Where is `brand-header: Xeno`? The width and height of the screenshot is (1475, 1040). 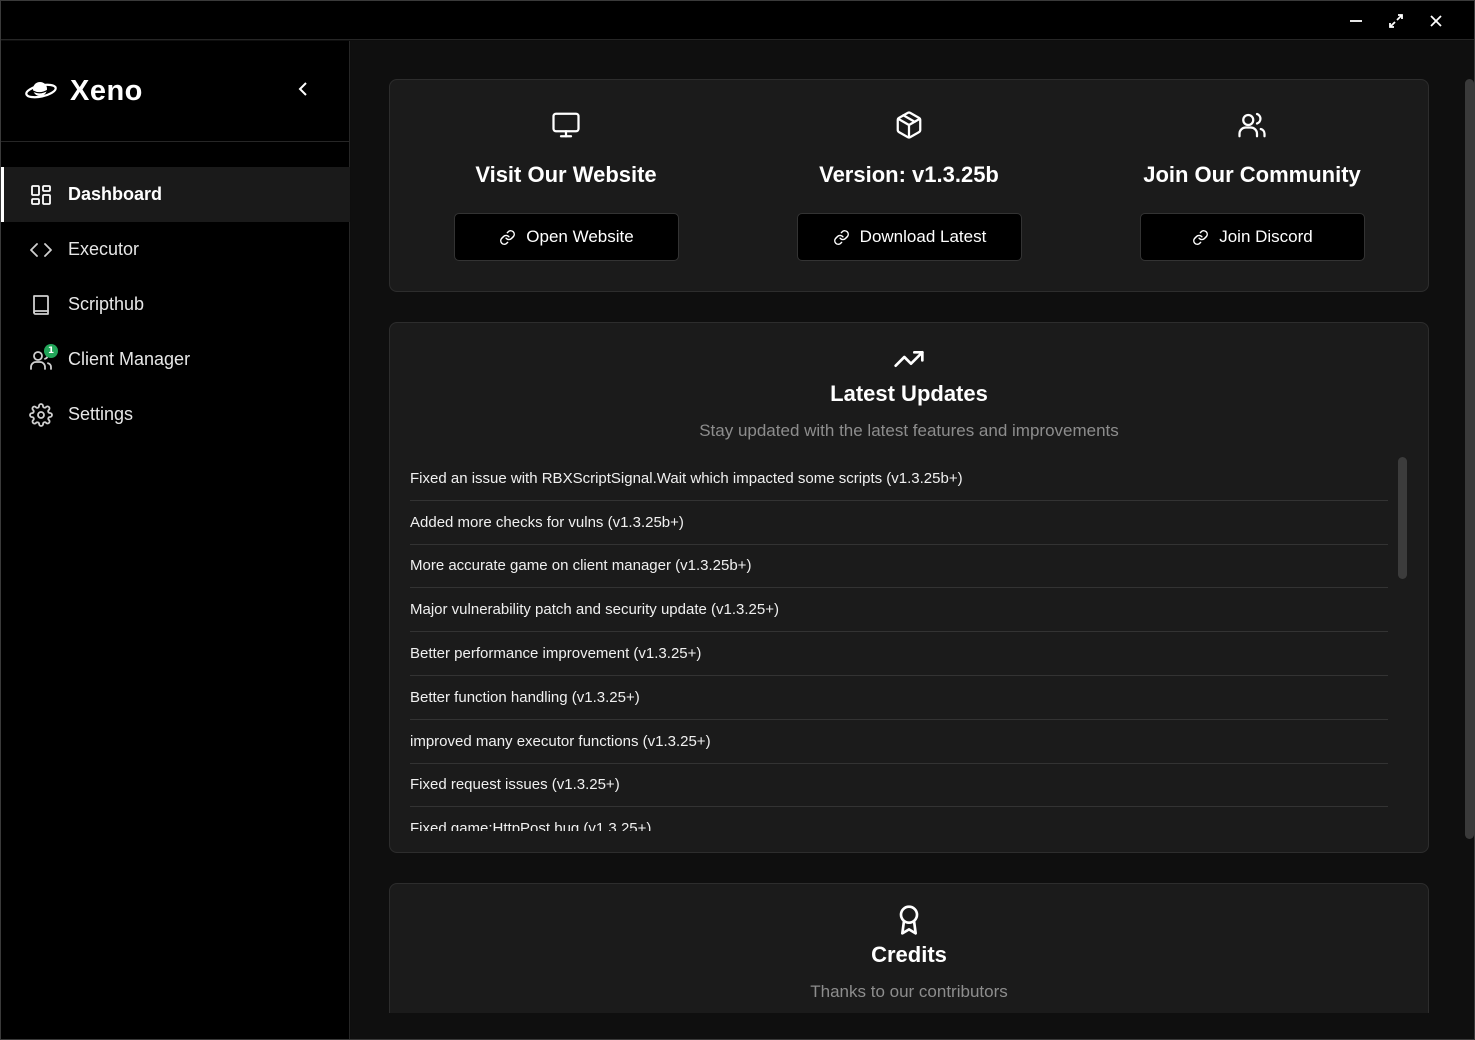
brand-header: Xeno is located at coordinates (175, 91).